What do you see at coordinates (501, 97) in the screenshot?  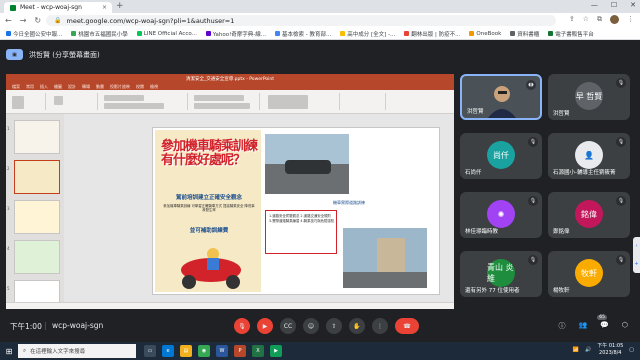 I see `participant-tile: ◖◗ 洪哲賢` at bounding box center [501, 97].